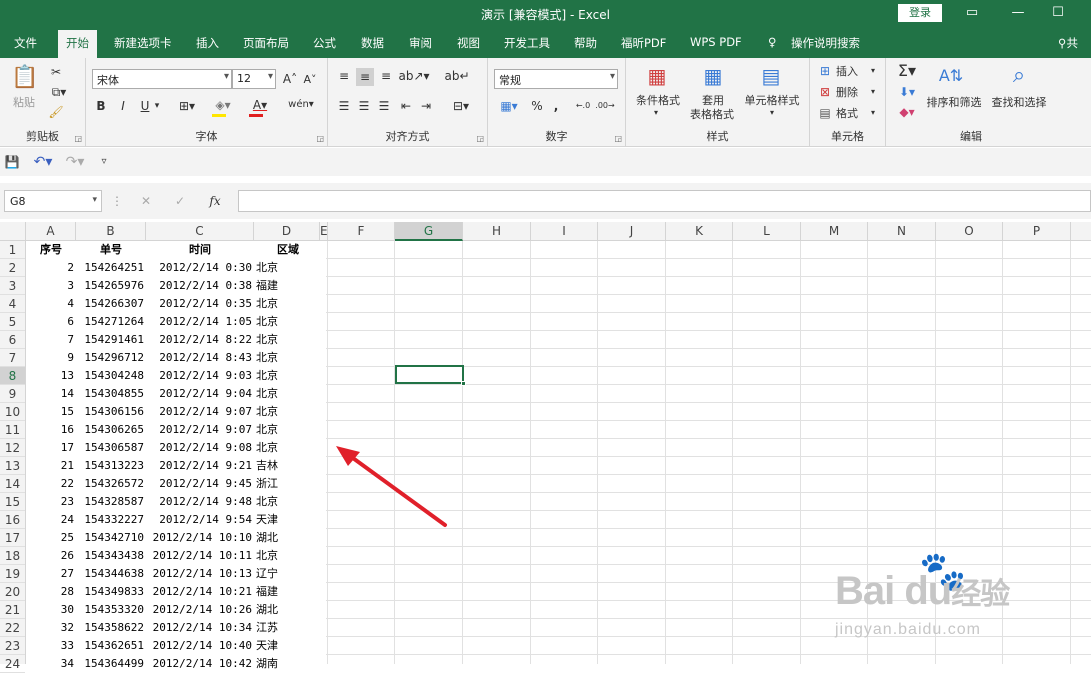 The height and width of the screenshot is (673, 1091). What do you see at coordinates (12, 502) in the screenshot?
I see `row-header-15: 15` at bounding box center [12, 502].